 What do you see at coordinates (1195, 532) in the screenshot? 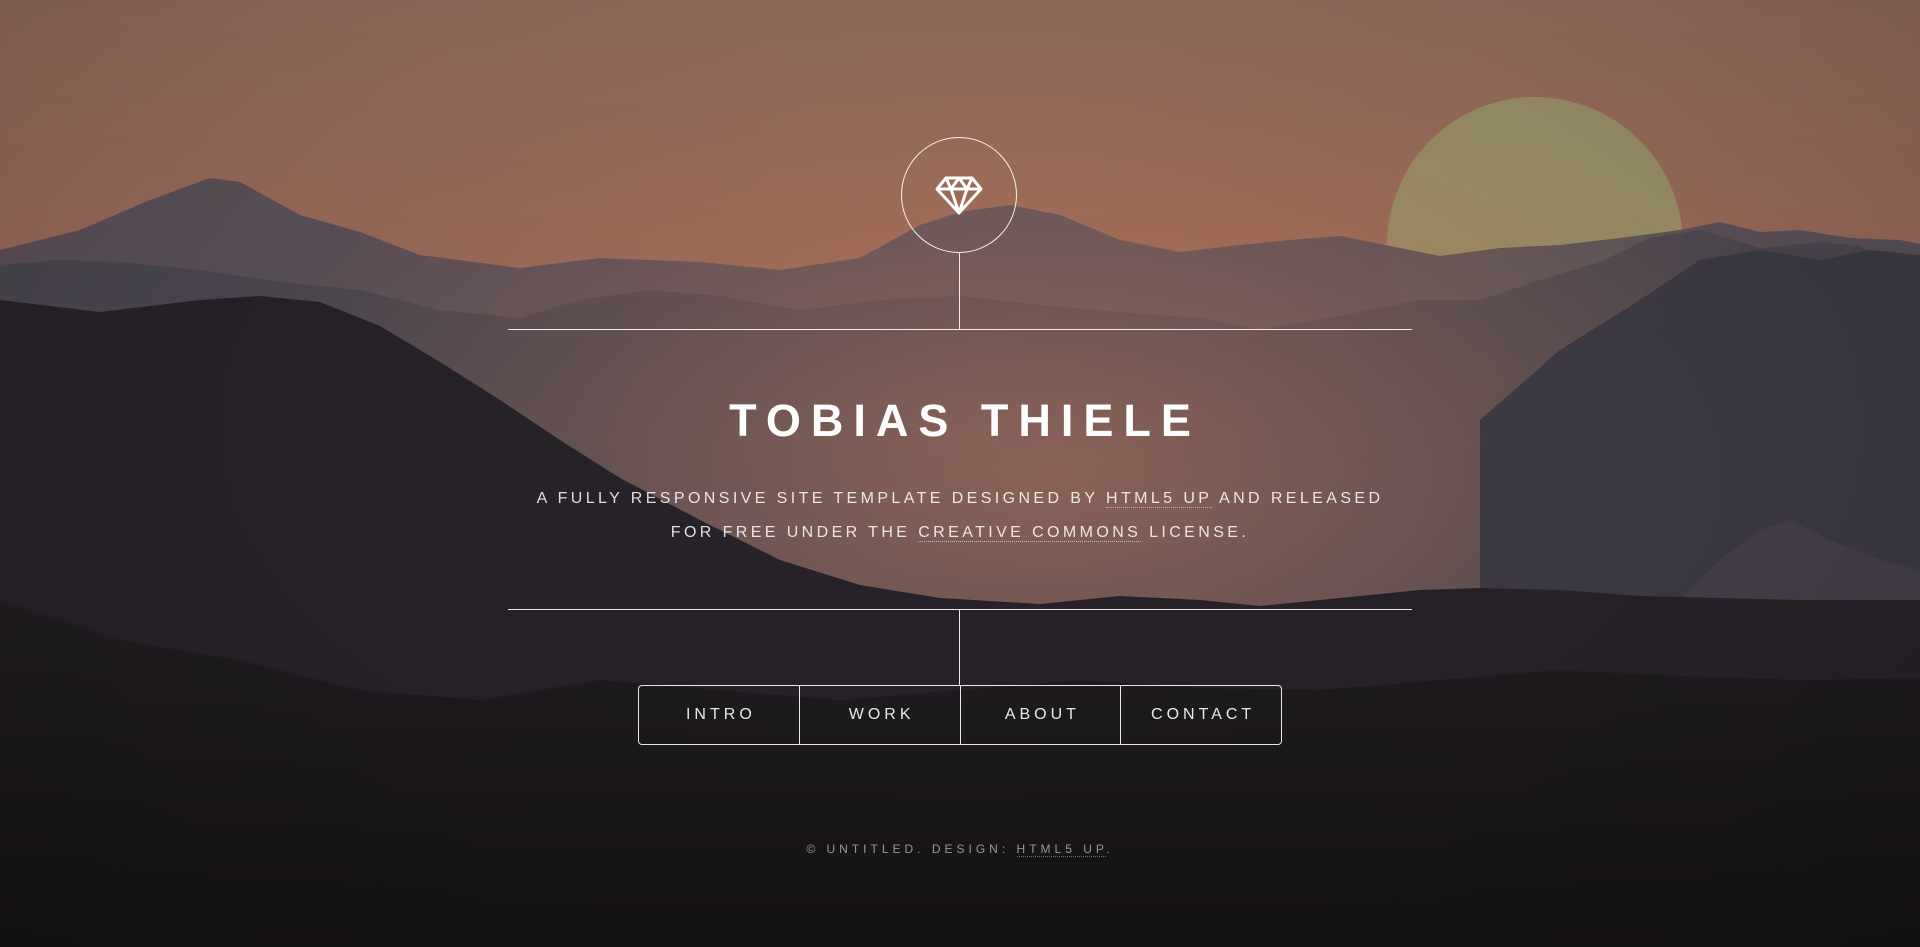
I see `description-text: LICENSE.` at bounding box center [1195, 532].